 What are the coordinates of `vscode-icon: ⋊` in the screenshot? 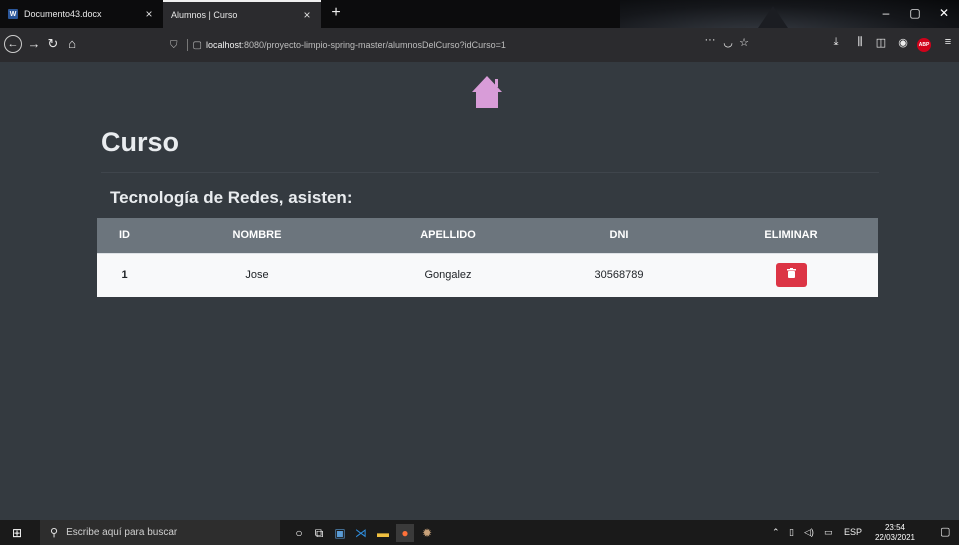 It's located at (361, 533).